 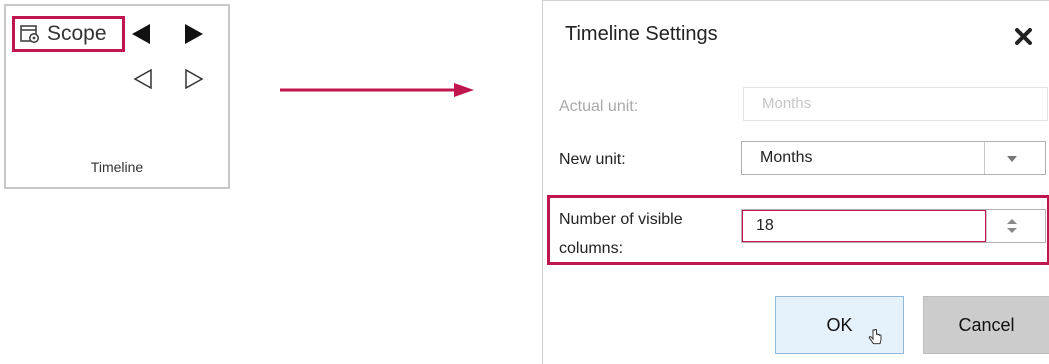 I want to click on flow-arrow-icon, so click(x=377, y=90).